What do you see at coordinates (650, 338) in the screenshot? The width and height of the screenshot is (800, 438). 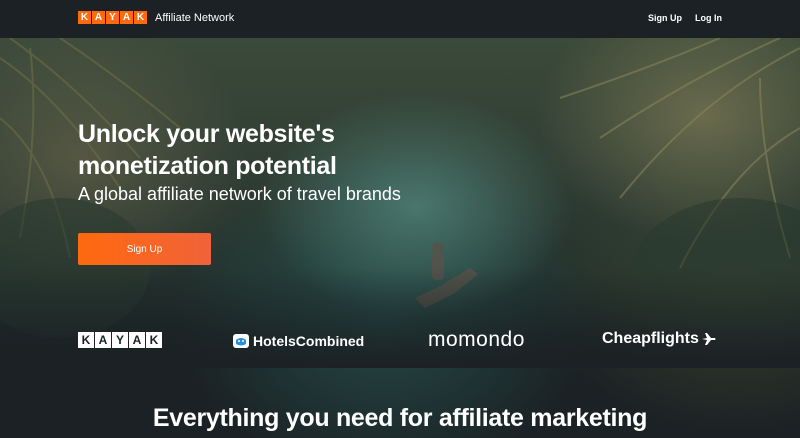 I see `cheapflights-wordmark: Cheapflights` at bounding box center [650, 338].